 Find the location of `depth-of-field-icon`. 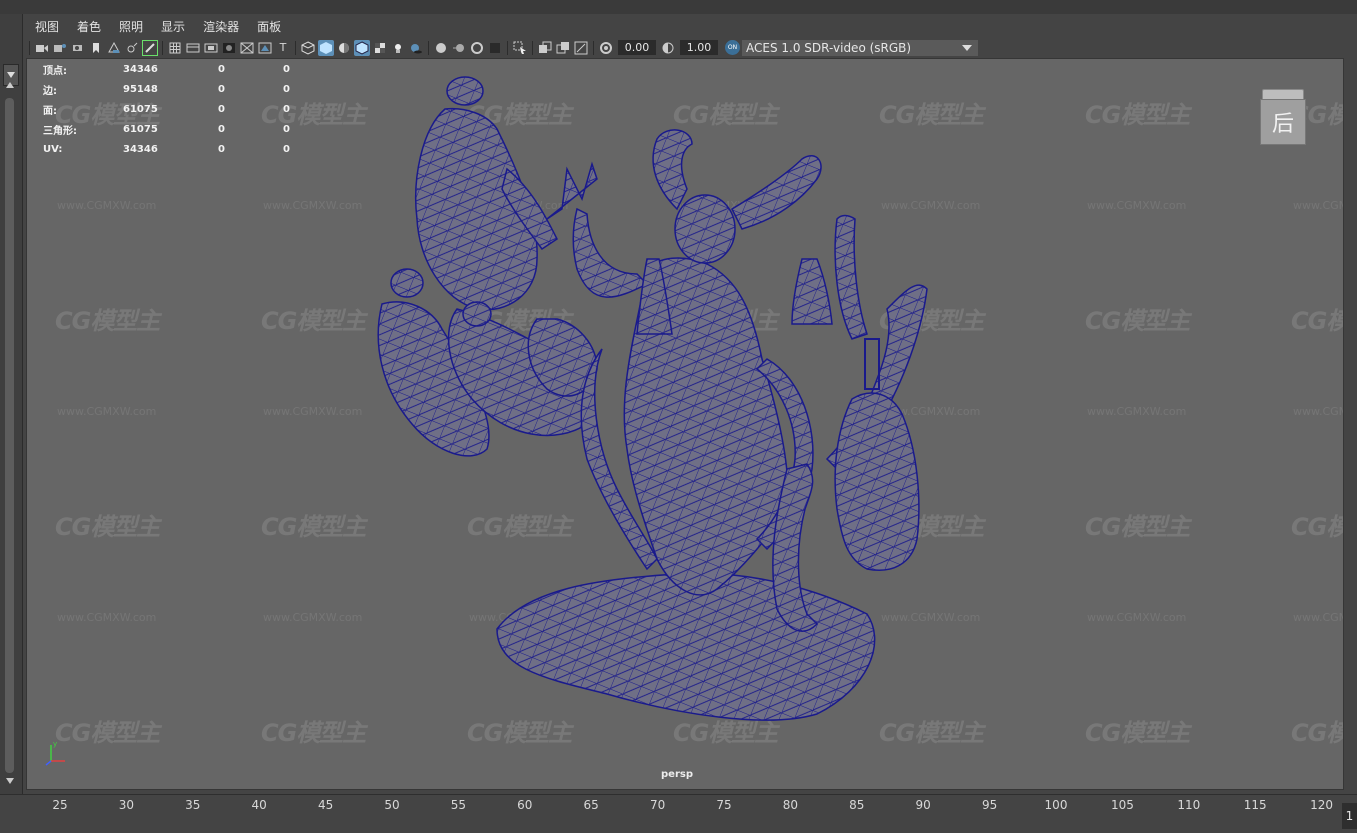

depth-of-field-icon is located at coordinates (495, 48).